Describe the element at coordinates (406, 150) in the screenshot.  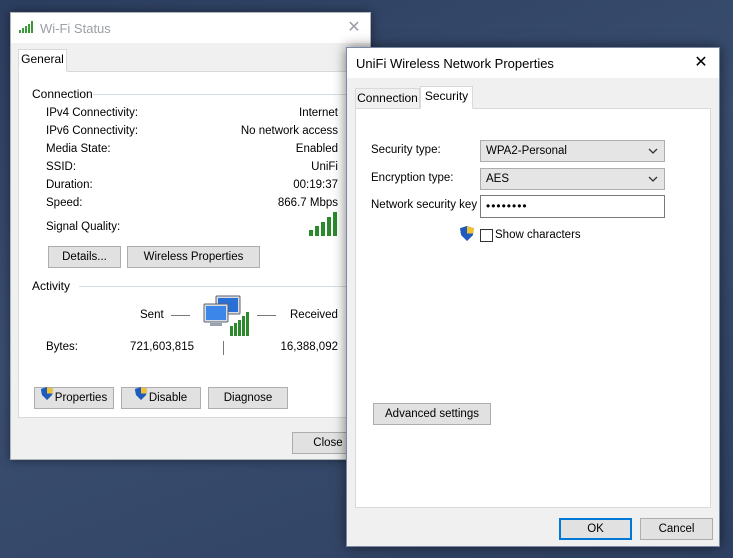
I see `security-type-label: Security type:` at that location.